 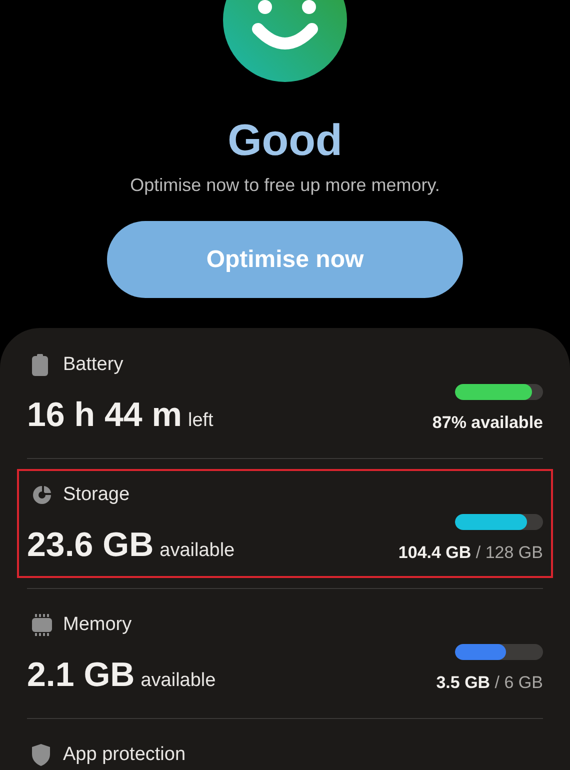 I want to click on category-label: Storage, so click(x=96, y=495).